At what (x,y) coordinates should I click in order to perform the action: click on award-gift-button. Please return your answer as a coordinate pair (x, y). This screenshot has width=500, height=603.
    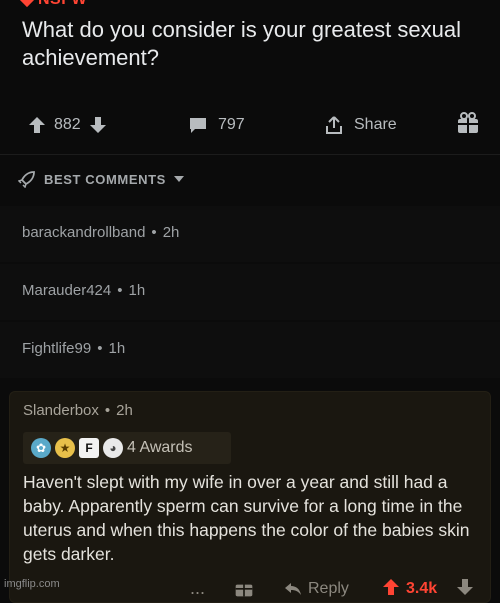
    Looking at the image, I should click on (468, 125).